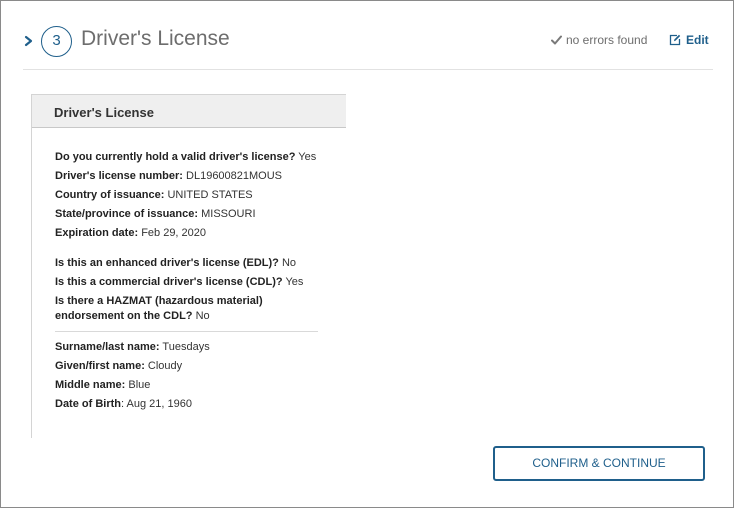 This screenshot has width=734, height=508. Describe the element at coordinates (90, 385) in the screenshot. I see `field-label: Middle name:` at that location.